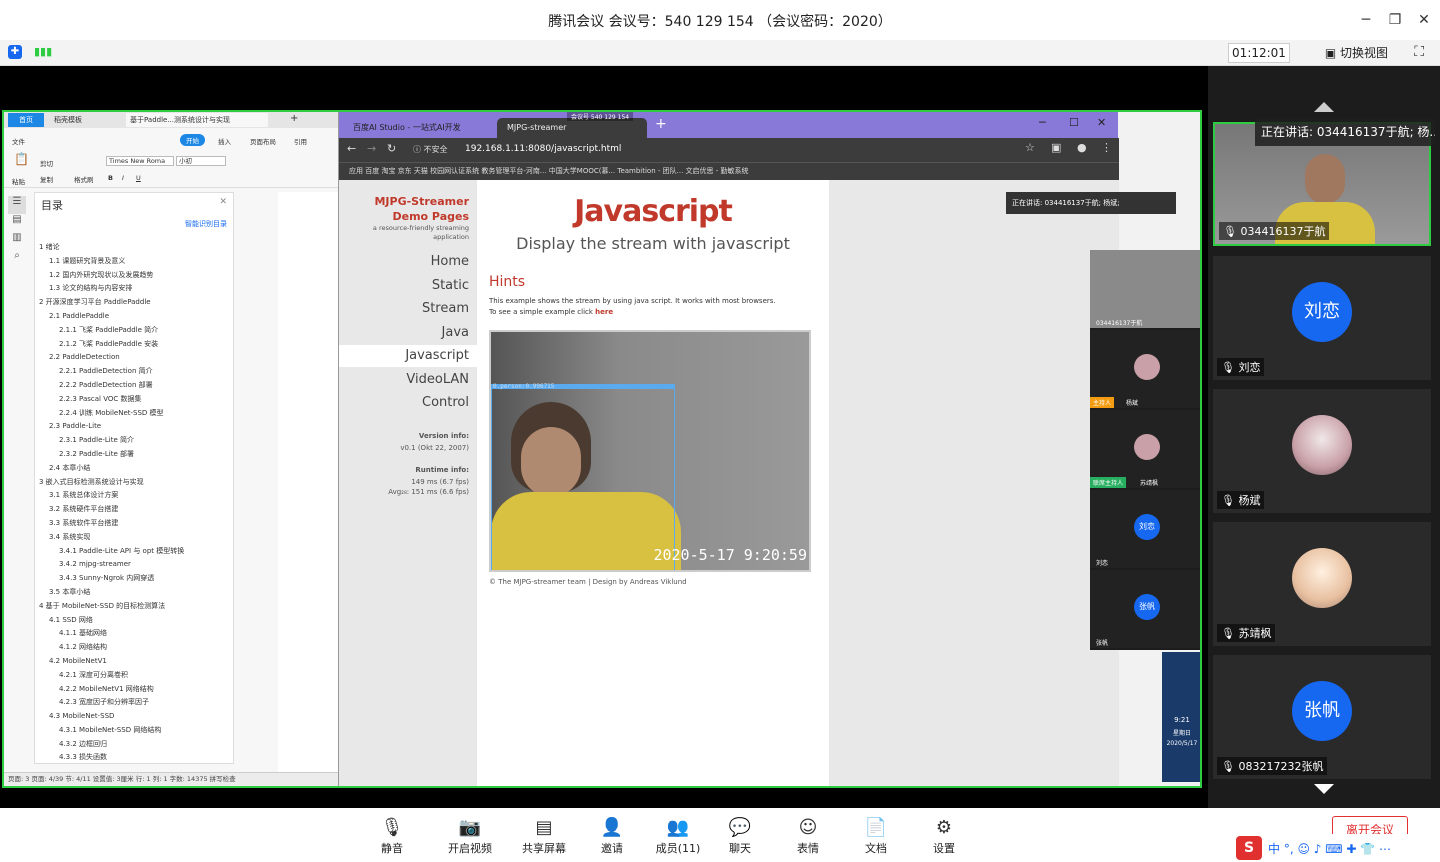 The width and height of the screenshot is (1440, 862). Describe the element at coordinates (134, 372) in the screenshot. I see `toc-item: 2.2.1 PaddleDetection 简介` at that location.